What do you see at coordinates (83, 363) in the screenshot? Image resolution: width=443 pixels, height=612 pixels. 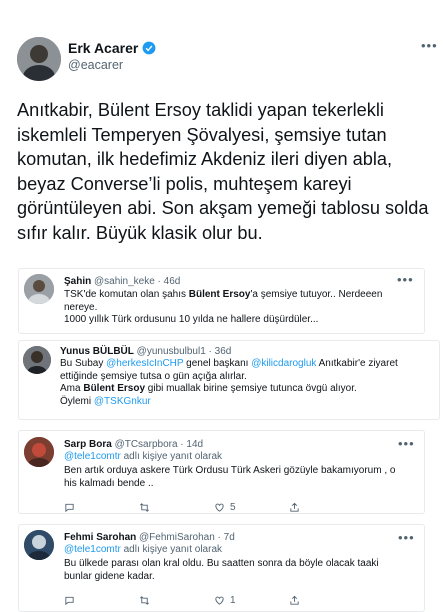 I see `text-segment: Bu Subay` at bounding box center [83, 363].